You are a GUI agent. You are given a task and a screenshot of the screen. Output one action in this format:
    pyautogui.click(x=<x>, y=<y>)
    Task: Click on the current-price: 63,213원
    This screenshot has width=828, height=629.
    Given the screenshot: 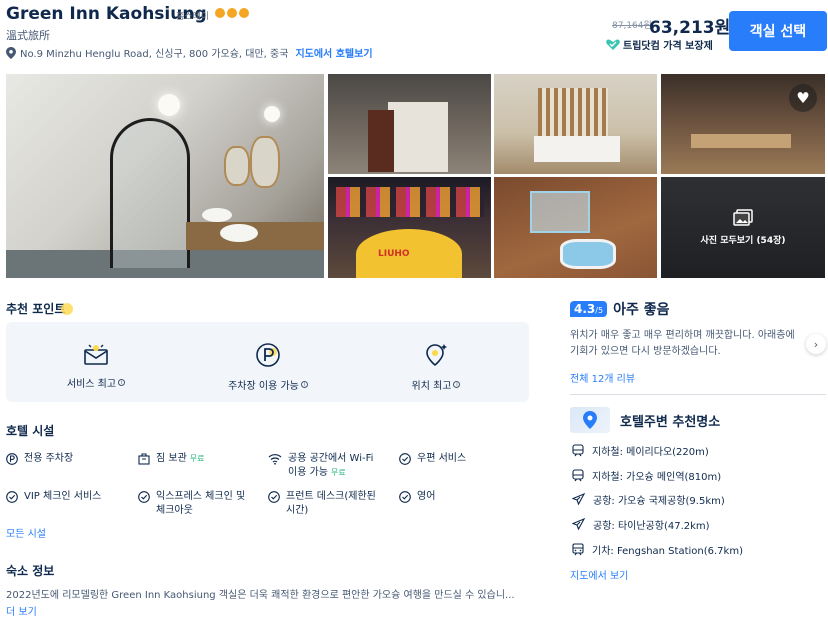 What is the action you would take?
    pyautogui.click(x=690, y=28)
    